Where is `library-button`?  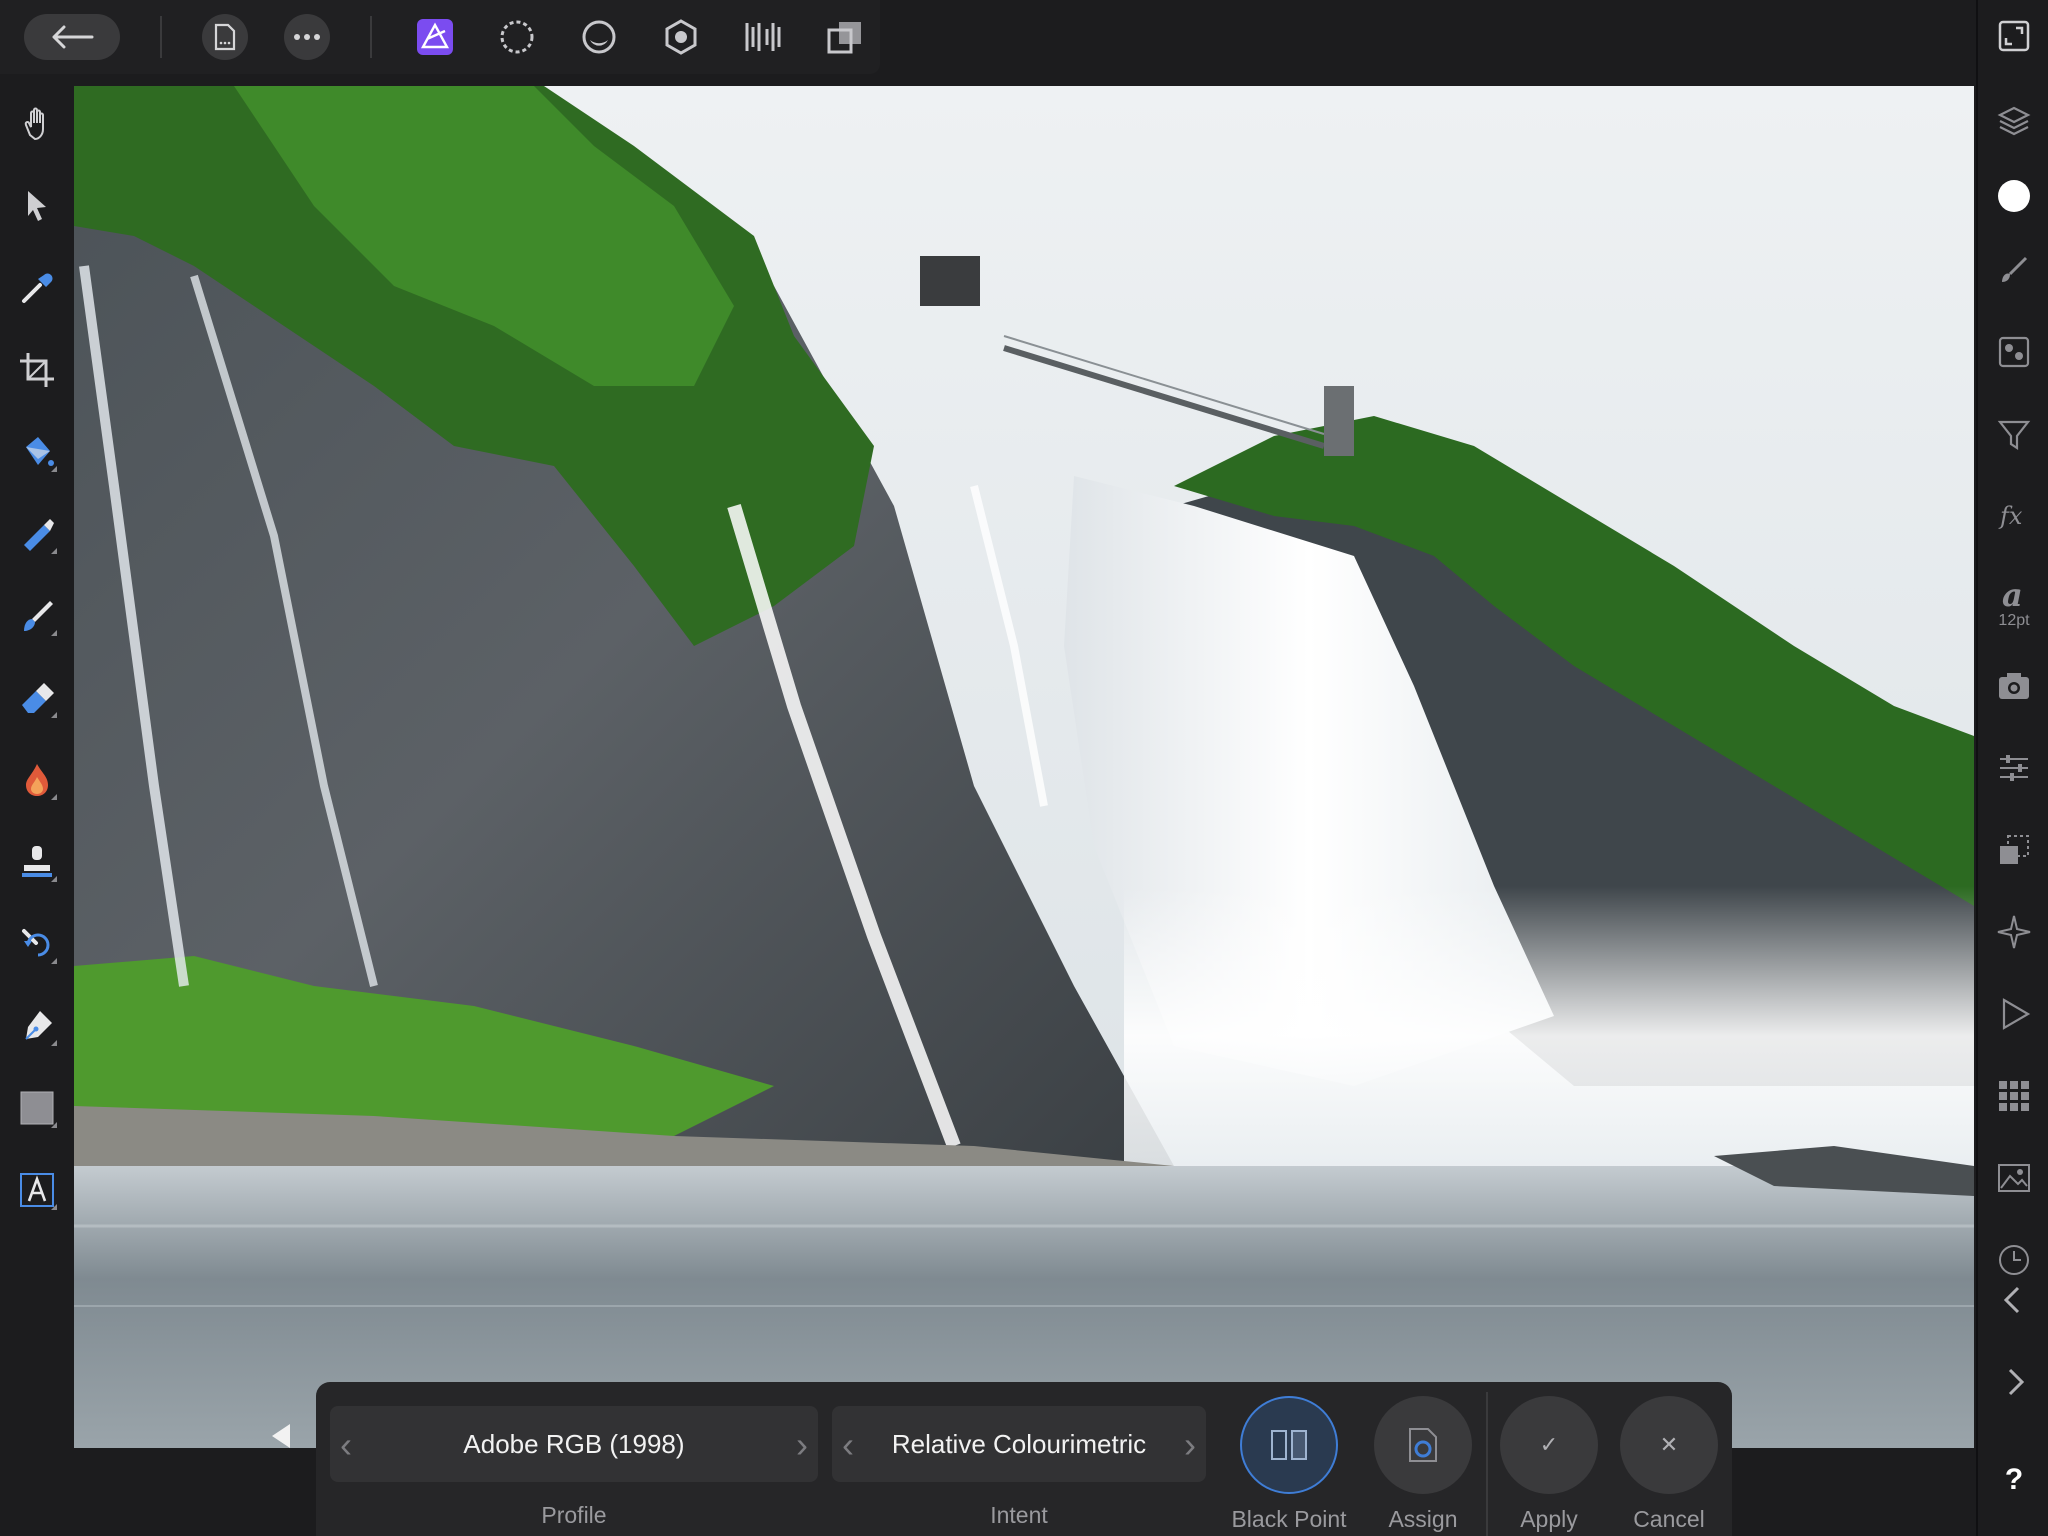 library-button is located at coordinates (2014, 1096).